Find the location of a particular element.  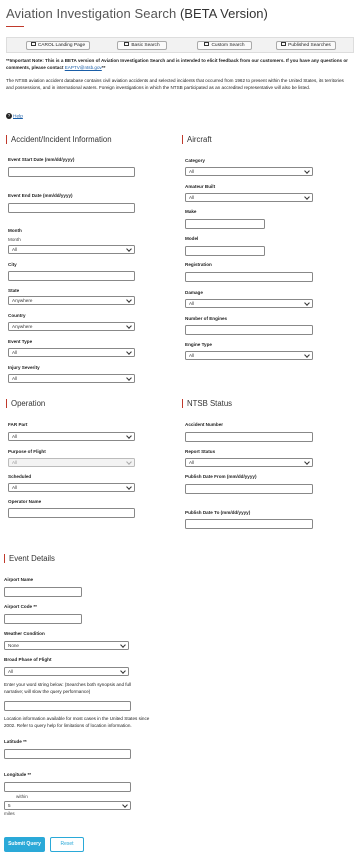

help-link: Help is located at coordinates (18, 116).